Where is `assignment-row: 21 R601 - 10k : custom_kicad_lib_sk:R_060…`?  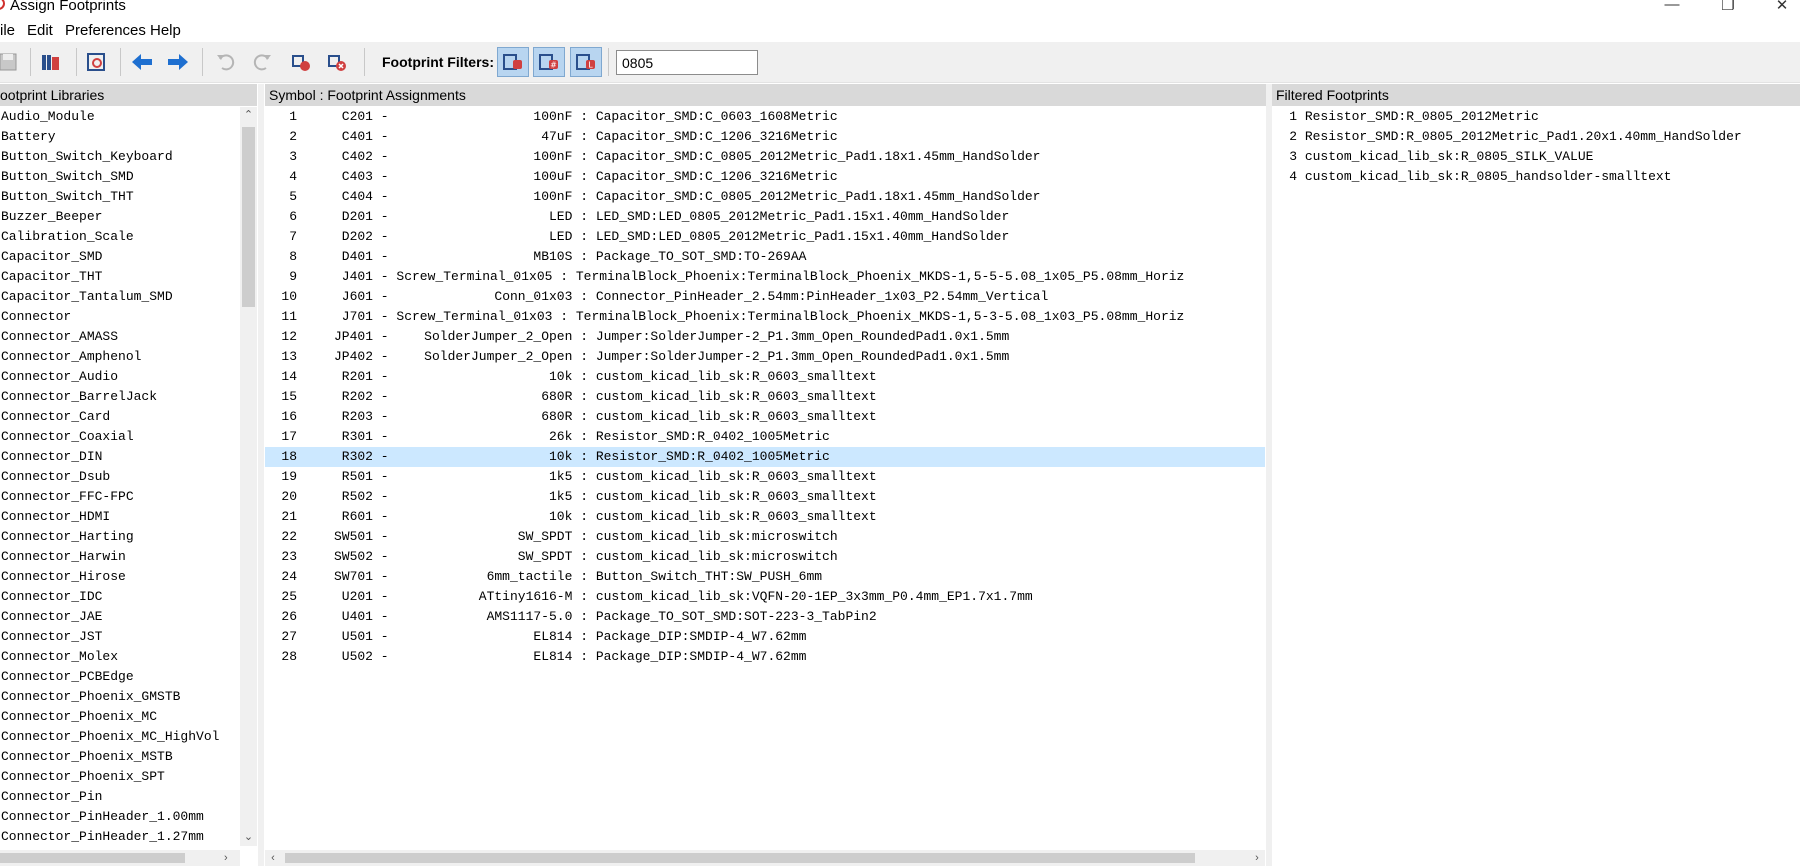 assignment-row: 21 R601 - 10k : custom_kicad_lib_sk:R_060… is located at coordinates (765, 517).